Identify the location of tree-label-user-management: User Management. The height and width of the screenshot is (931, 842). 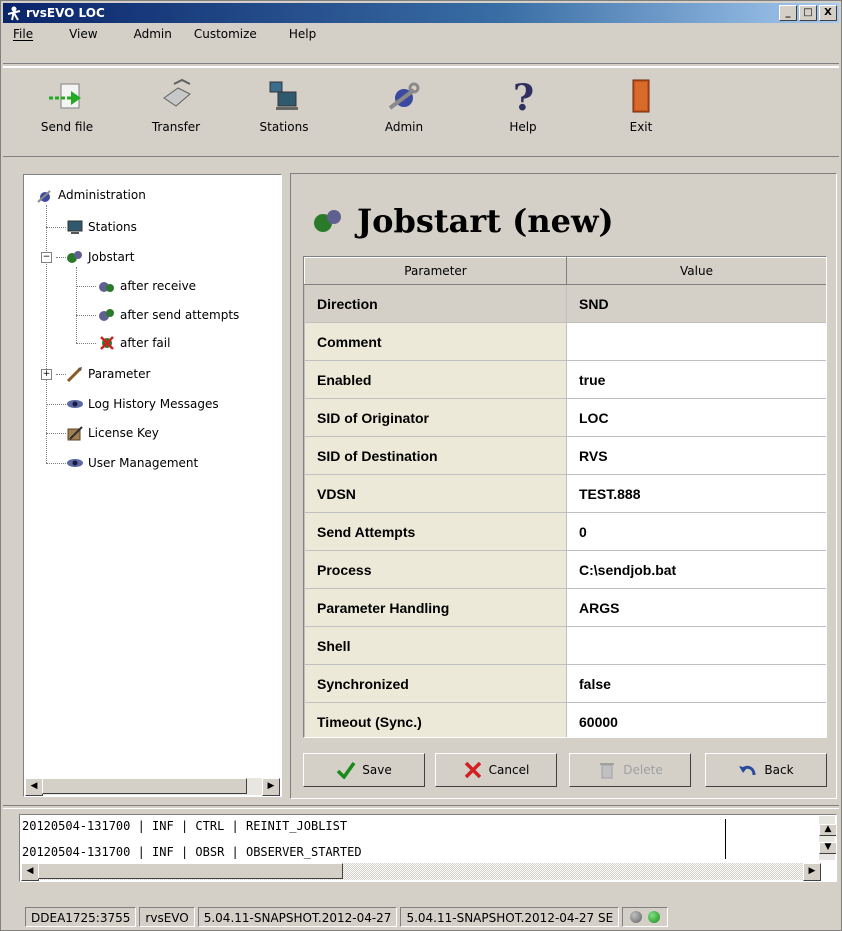
(143, 463).